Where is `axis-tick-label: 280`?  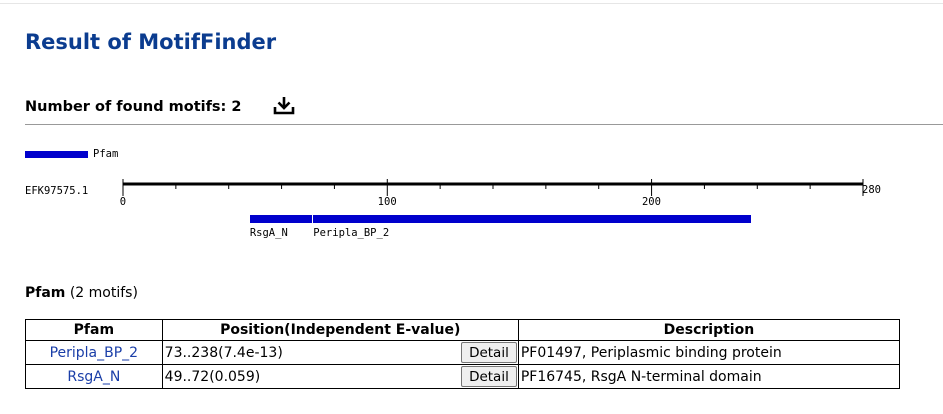 axis-tick-label: 280 is located at coordinates (871, 190).